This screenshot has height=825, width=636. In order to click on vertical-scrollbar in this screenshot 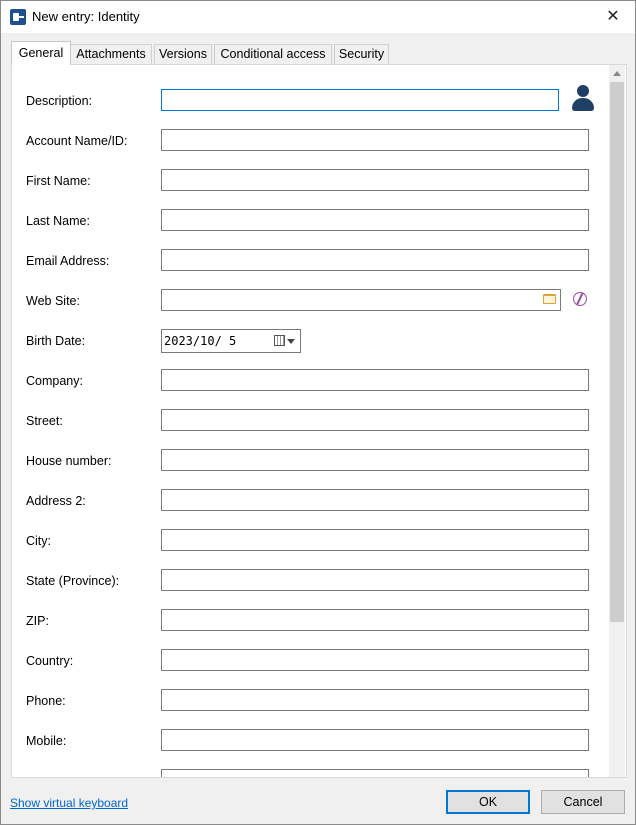, I will do `click(617, 421)`.